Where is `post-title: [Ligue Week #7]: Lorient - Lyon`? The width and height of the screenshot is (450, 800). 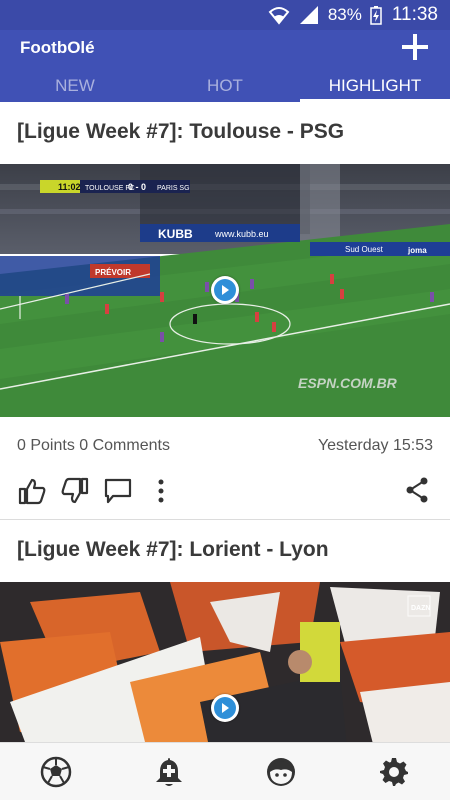
post-title: [Ligue Week #7]: Lorient - Lyon is located at coordinates (225, 551).